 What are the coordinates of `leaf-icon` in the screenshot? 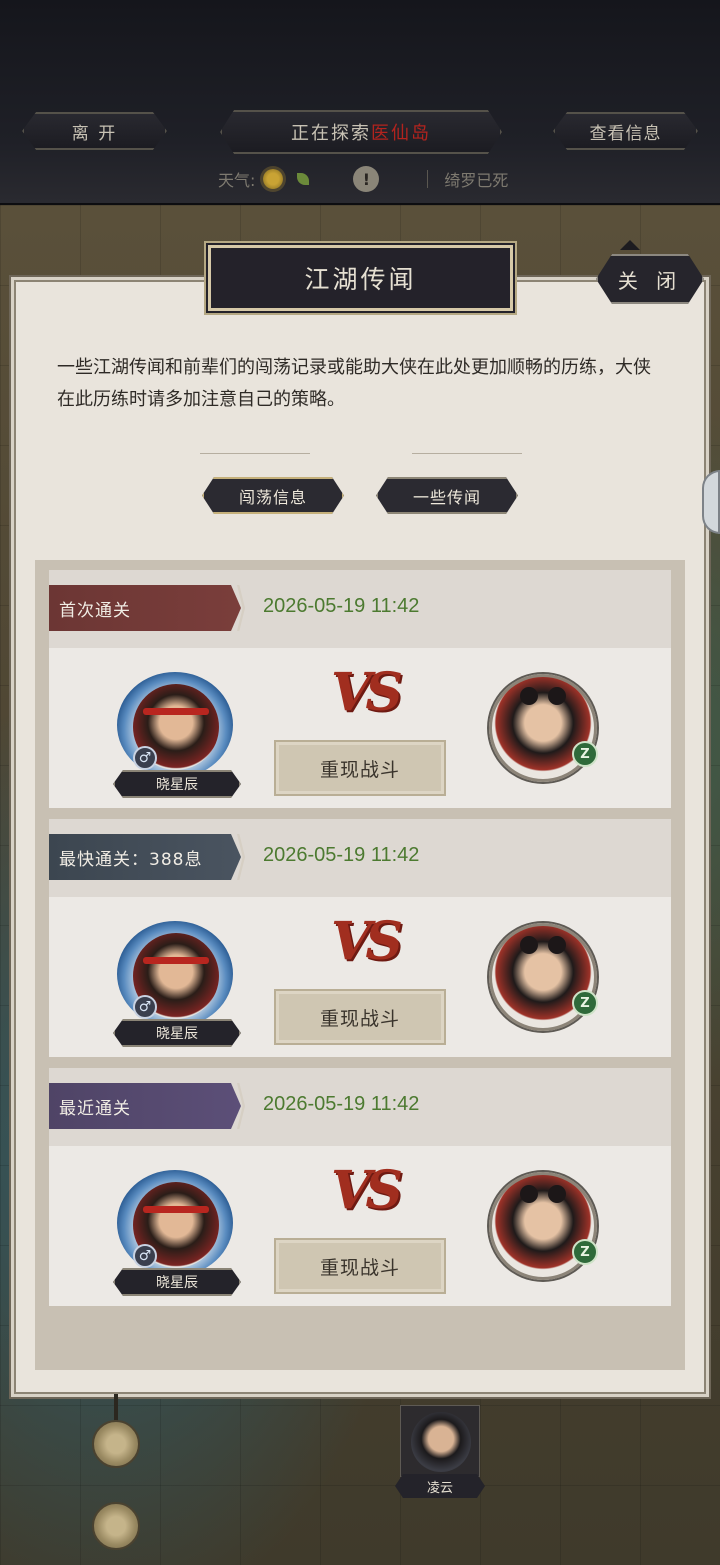 It's located at (303, 179).